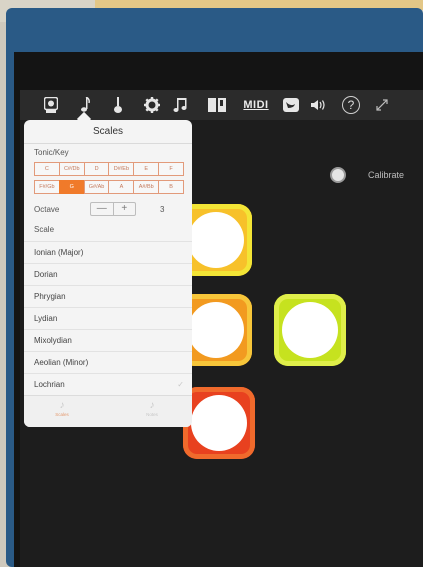 The width and height of the screenshot is (423, 567). I want to click on scale-option-label: Ionian (Major), so click(59, 252).